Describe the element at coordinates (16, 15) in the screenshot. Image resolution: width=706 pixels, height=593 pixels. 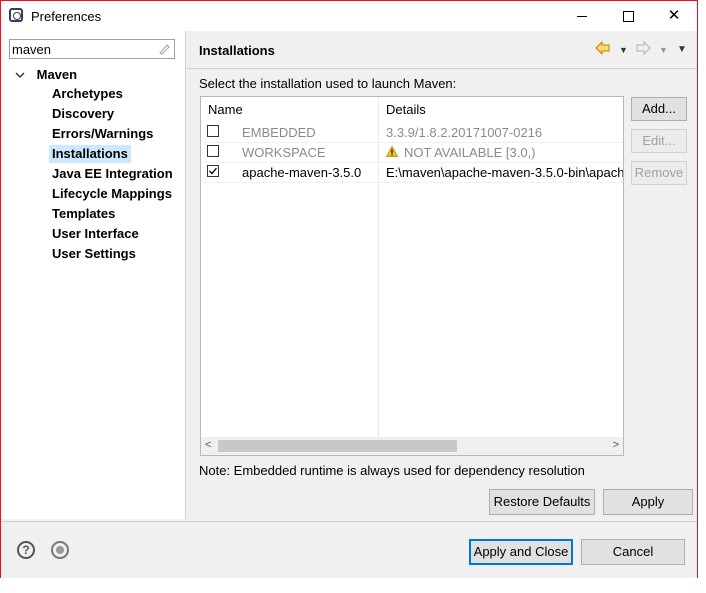
I see `eclipse-app-icon` at that location.